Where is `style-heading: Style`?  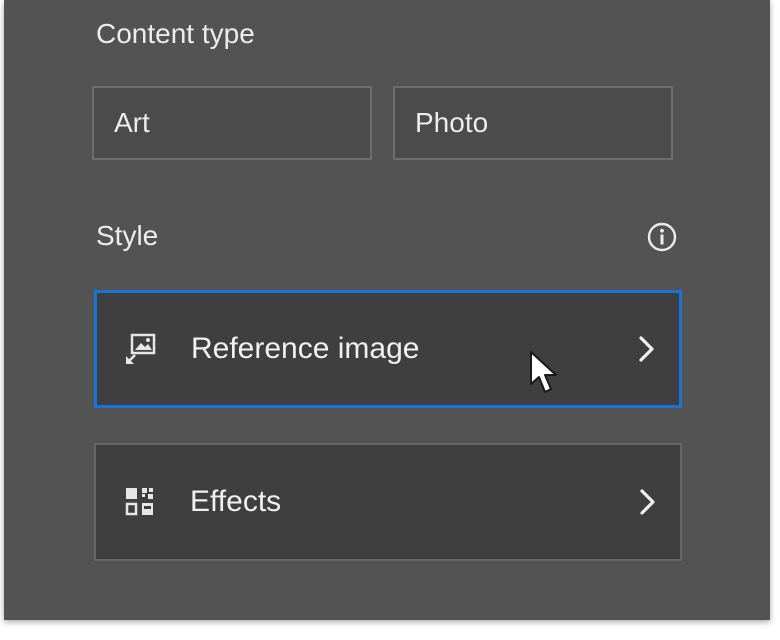 style-heading: Style is located at coordinates (127, 235).